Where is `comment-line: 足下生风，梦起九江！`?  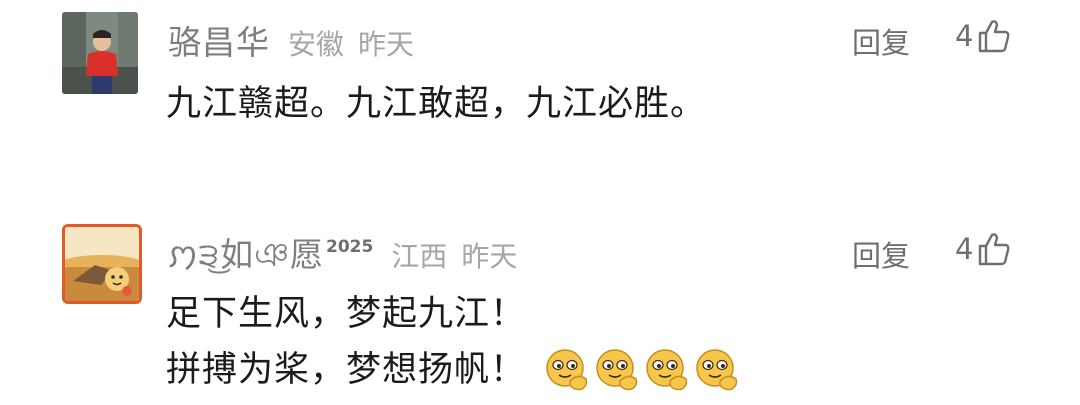 comment-line: 足下生风，梦起九江！ is located at coordinates (346, 314).